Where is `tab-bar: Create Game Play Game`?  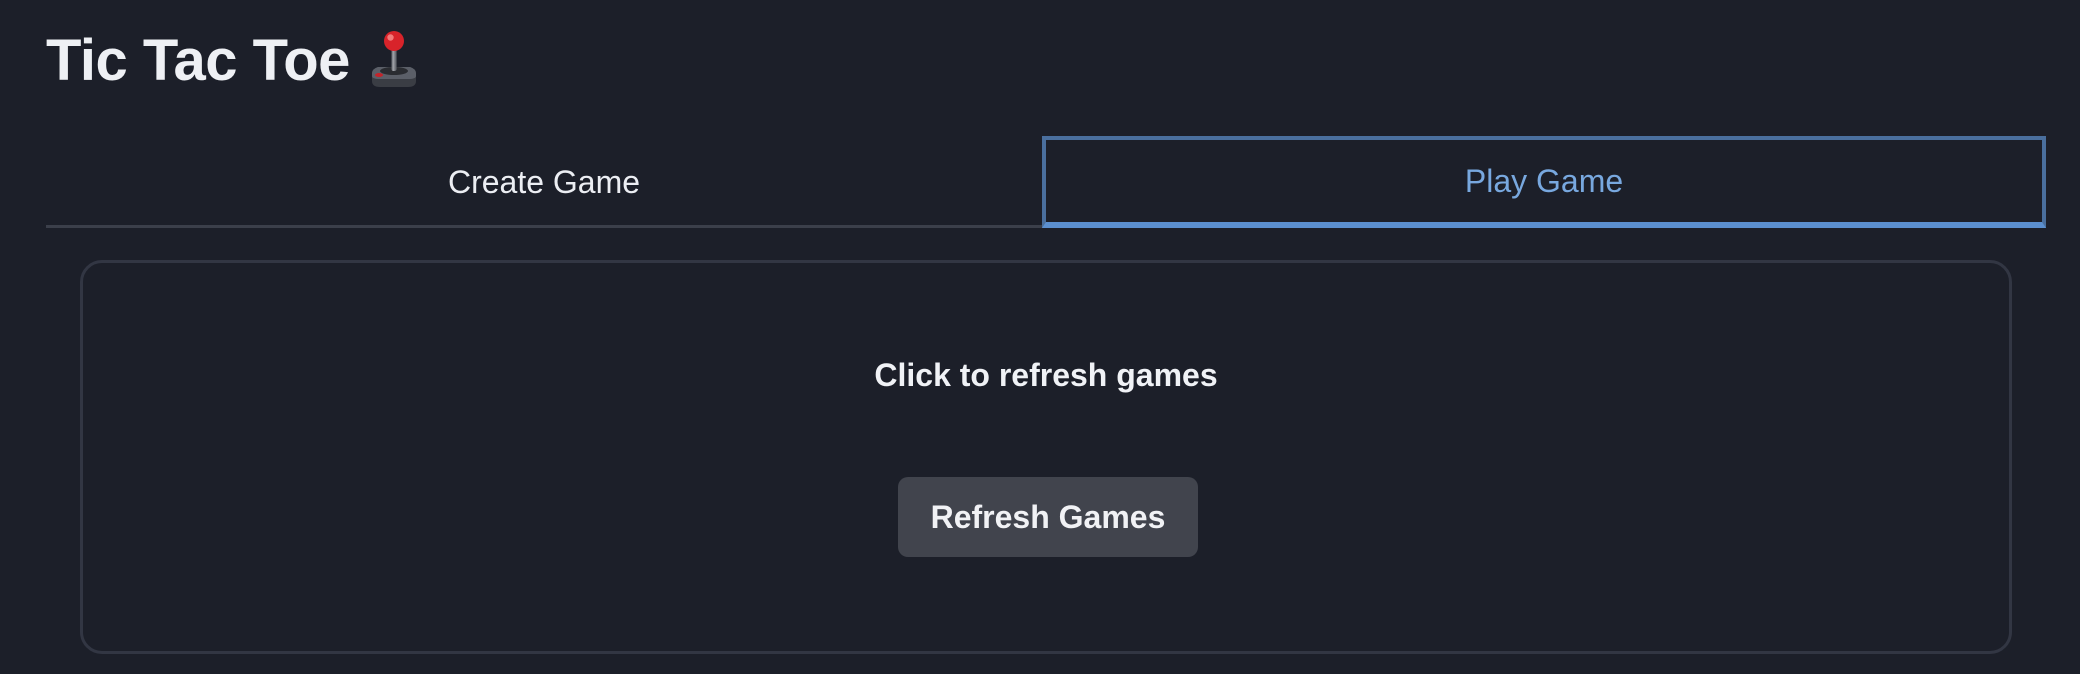 tab-bar: Create Game Play Game is located at coordinates (1046, 182).